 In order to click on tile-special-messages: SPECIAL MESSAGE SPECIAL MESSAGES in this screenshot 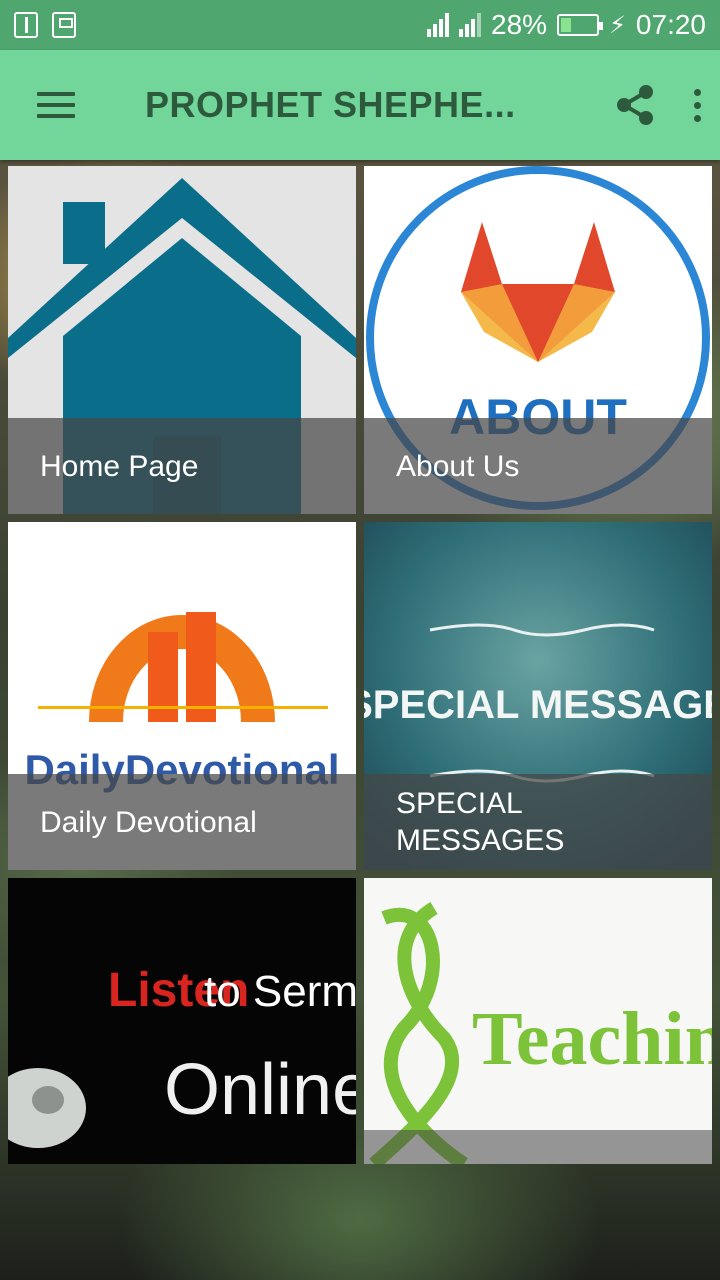, I will do `click(538, 696)`.